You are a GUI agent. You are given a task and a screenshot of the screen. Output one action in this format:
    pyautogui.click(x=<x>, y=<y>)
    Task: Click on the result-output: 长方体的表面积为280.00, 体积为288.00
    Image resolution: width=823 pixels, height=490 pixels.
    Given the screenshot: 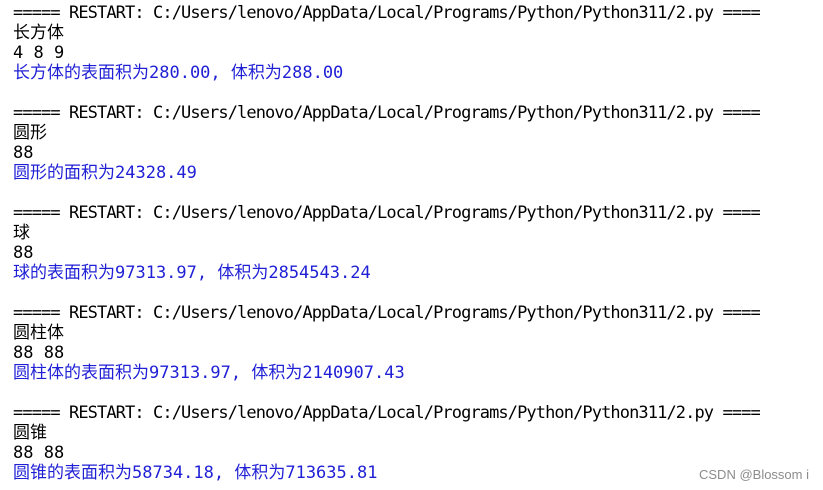 What is the action you would take?
    pyautogui.click(x=178, y=73)
    